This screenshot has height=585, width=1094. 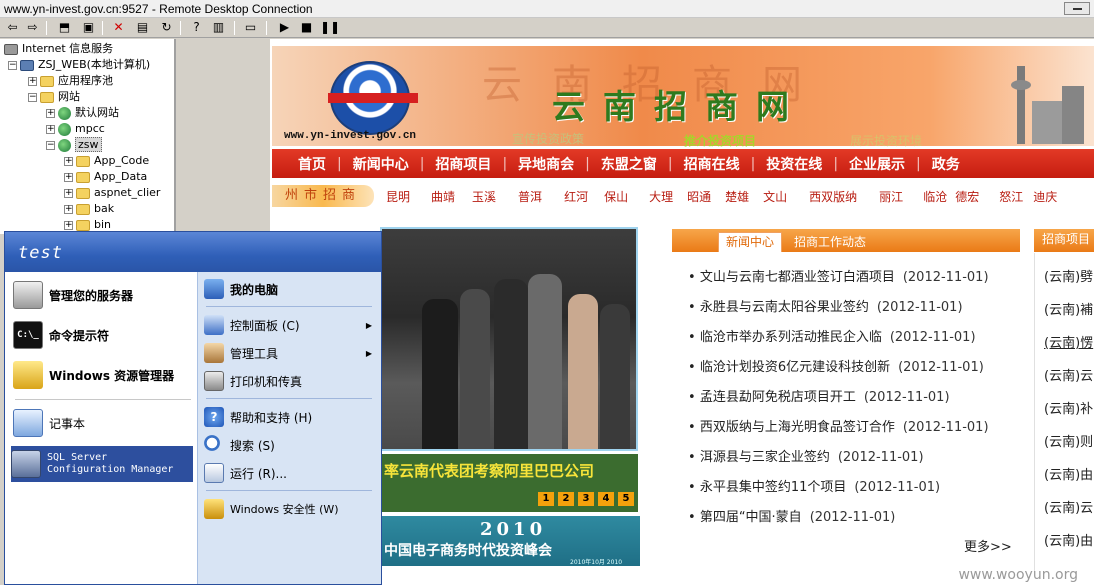 What do you see at coordinates (106, 161) in the screenshot?
I see `tree-child: + App_Code` at bounding box center [106, 161].